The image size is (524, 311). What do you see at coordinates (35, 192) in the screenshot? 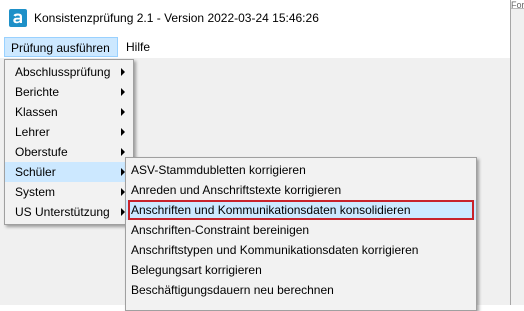
I see `menu-item-label: System` at bounding box center [35, 192].